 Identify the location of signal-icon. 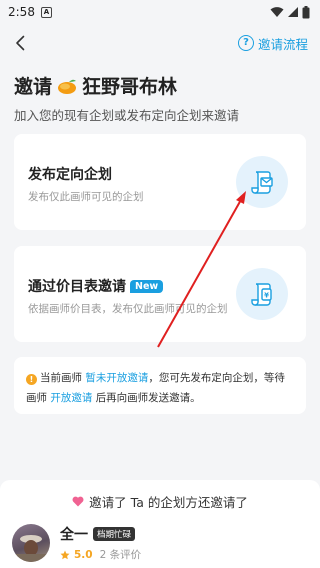
(293, 12).